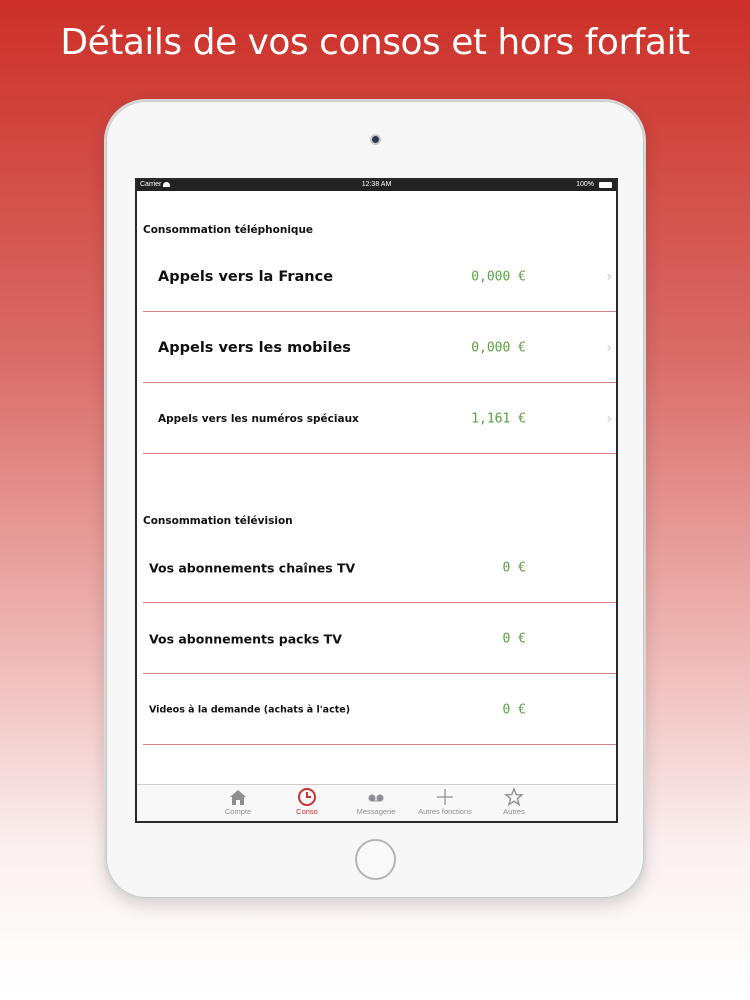 The width and height of the screenshot is (750, 1000). Describe the element at coordinates (238, 811) in the screenshot. I see `tab-label: Compte` at that location.